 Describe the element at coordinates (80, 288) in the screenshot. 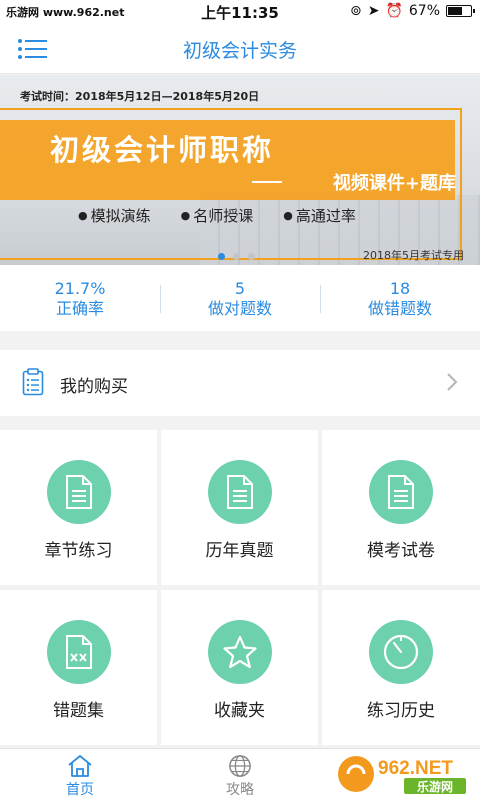

I see `stat-value: 21.7%` at that location.